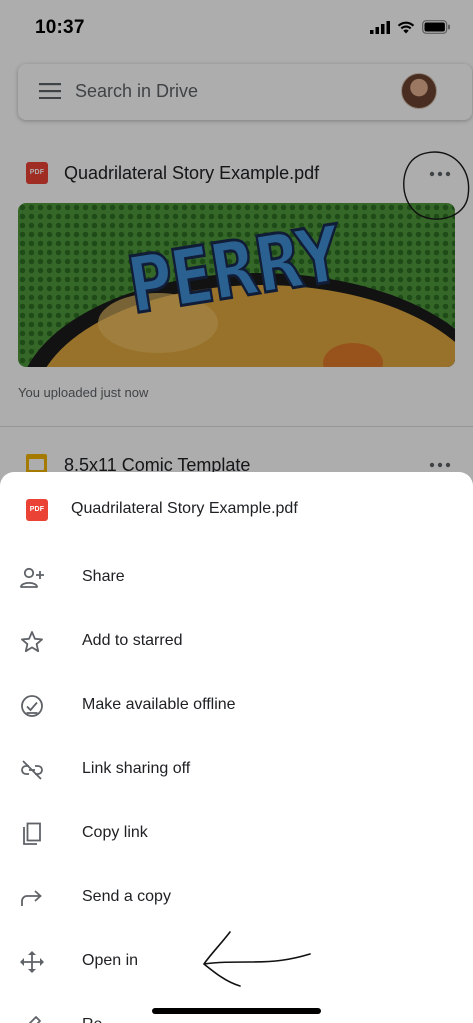 The height and width of the screenshot is (1023, 473). I want to click on move-arrows-icon, so click(32, 962).